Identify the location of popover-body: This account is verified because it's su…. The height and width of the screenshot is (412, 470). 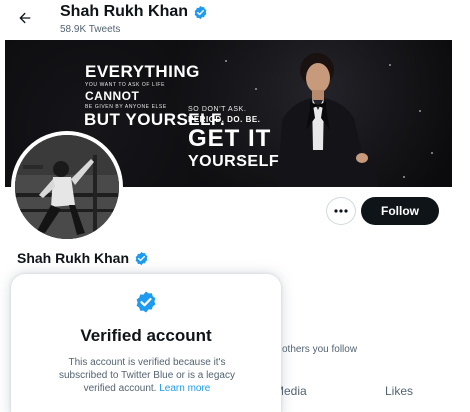
(147, 375).